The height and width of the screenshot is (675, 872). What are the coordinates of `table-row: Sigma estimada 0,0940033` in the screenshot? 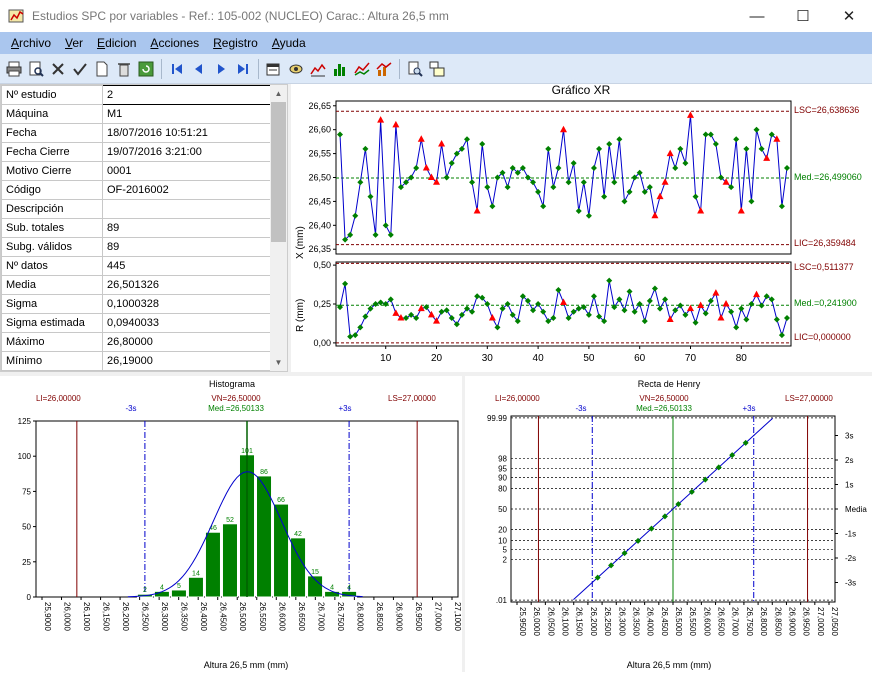 It's located at (136, 323).